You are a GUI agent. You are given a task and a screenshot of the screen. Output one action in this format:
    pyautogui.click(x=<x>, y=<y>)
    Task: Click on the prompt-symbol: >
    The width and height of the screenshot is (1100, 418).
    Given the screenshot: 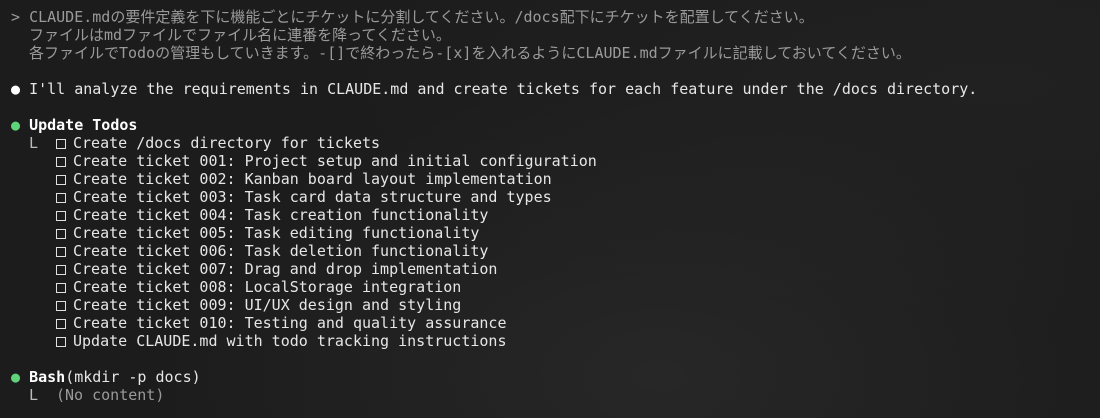 What is the action you would take?
    pyautogui.click(x=16, y=17)
    